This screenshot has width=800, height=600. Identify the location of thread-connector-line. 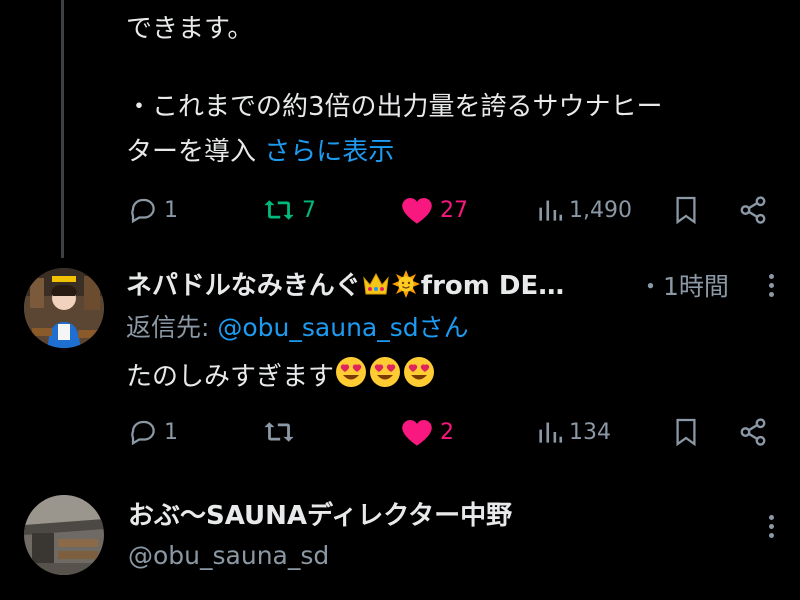
(62, 129).